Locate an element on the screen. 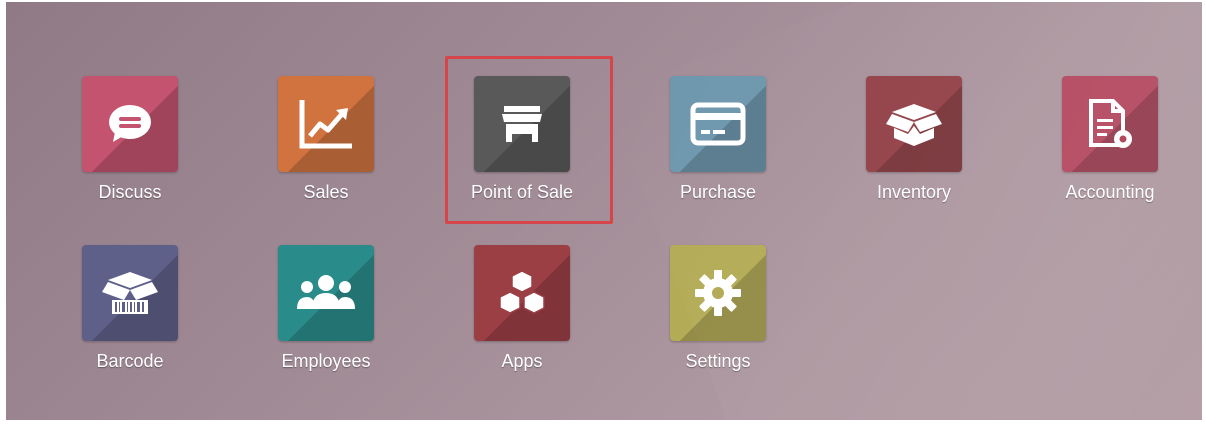  chat-bubble-icon is located at coordinates (130, 124).